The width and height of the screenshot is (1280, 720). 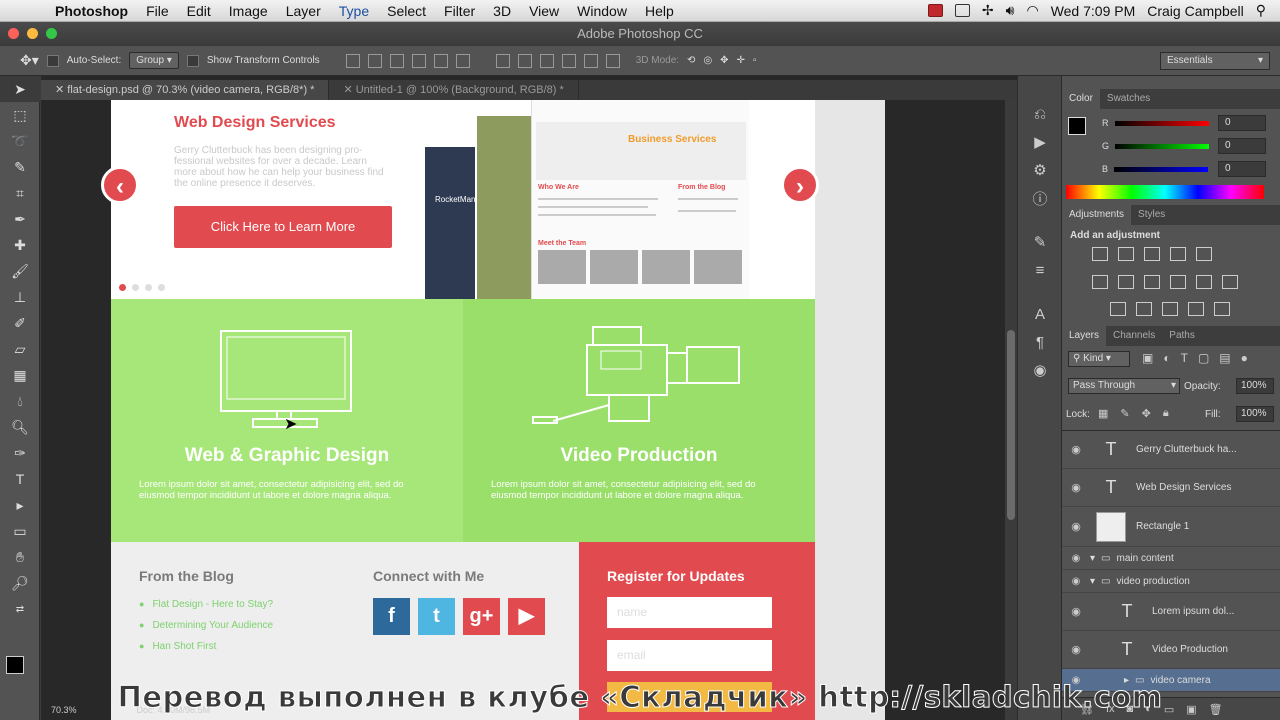 I want to click on dodge-tool-icon: 🔍︎, so click(x=20, y=427).